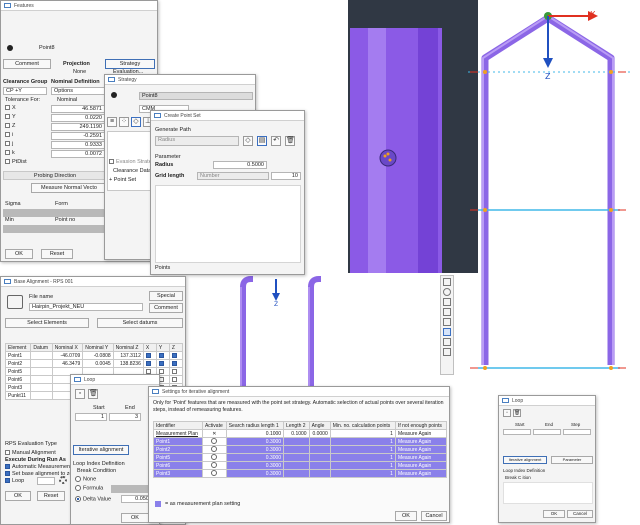  Describe the element at coordinates (47, 323) in the screenshot. I see `select-elements-button: Select Elements` at that location.